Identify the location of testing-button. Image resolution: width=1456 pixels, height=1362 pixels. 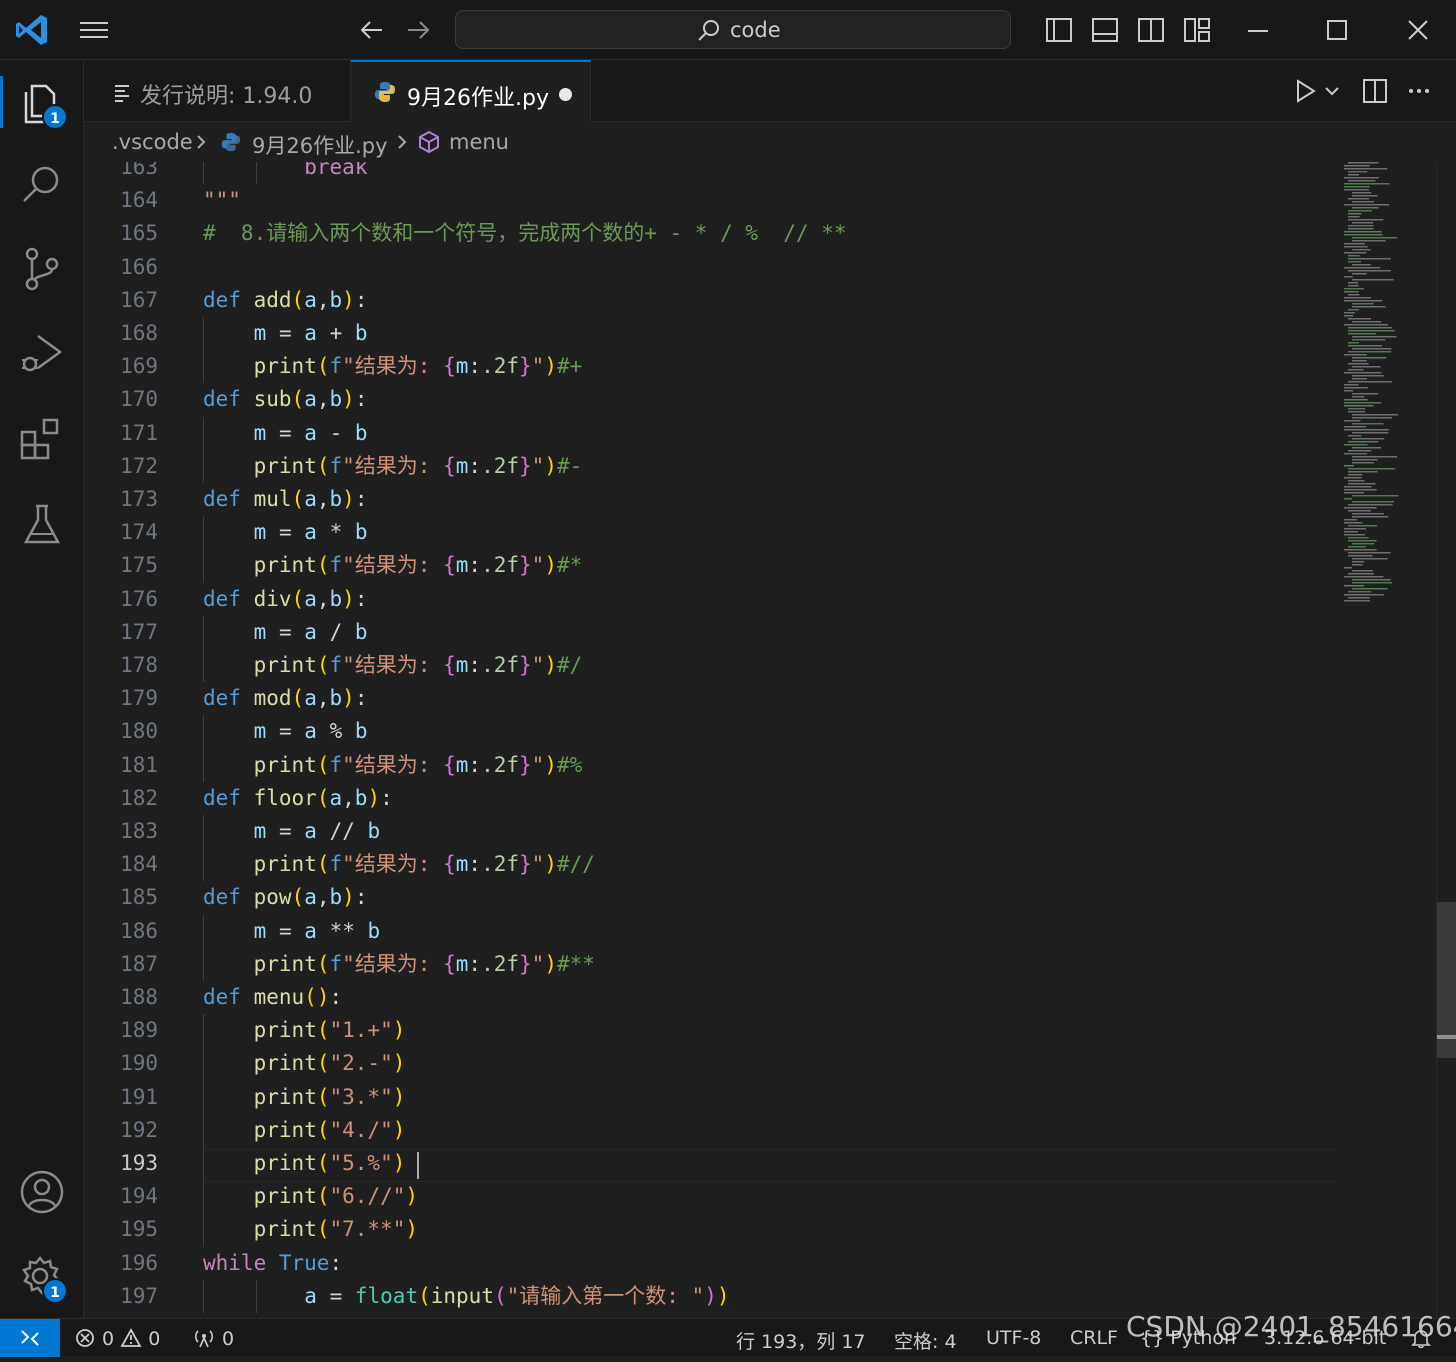
(42, 524).